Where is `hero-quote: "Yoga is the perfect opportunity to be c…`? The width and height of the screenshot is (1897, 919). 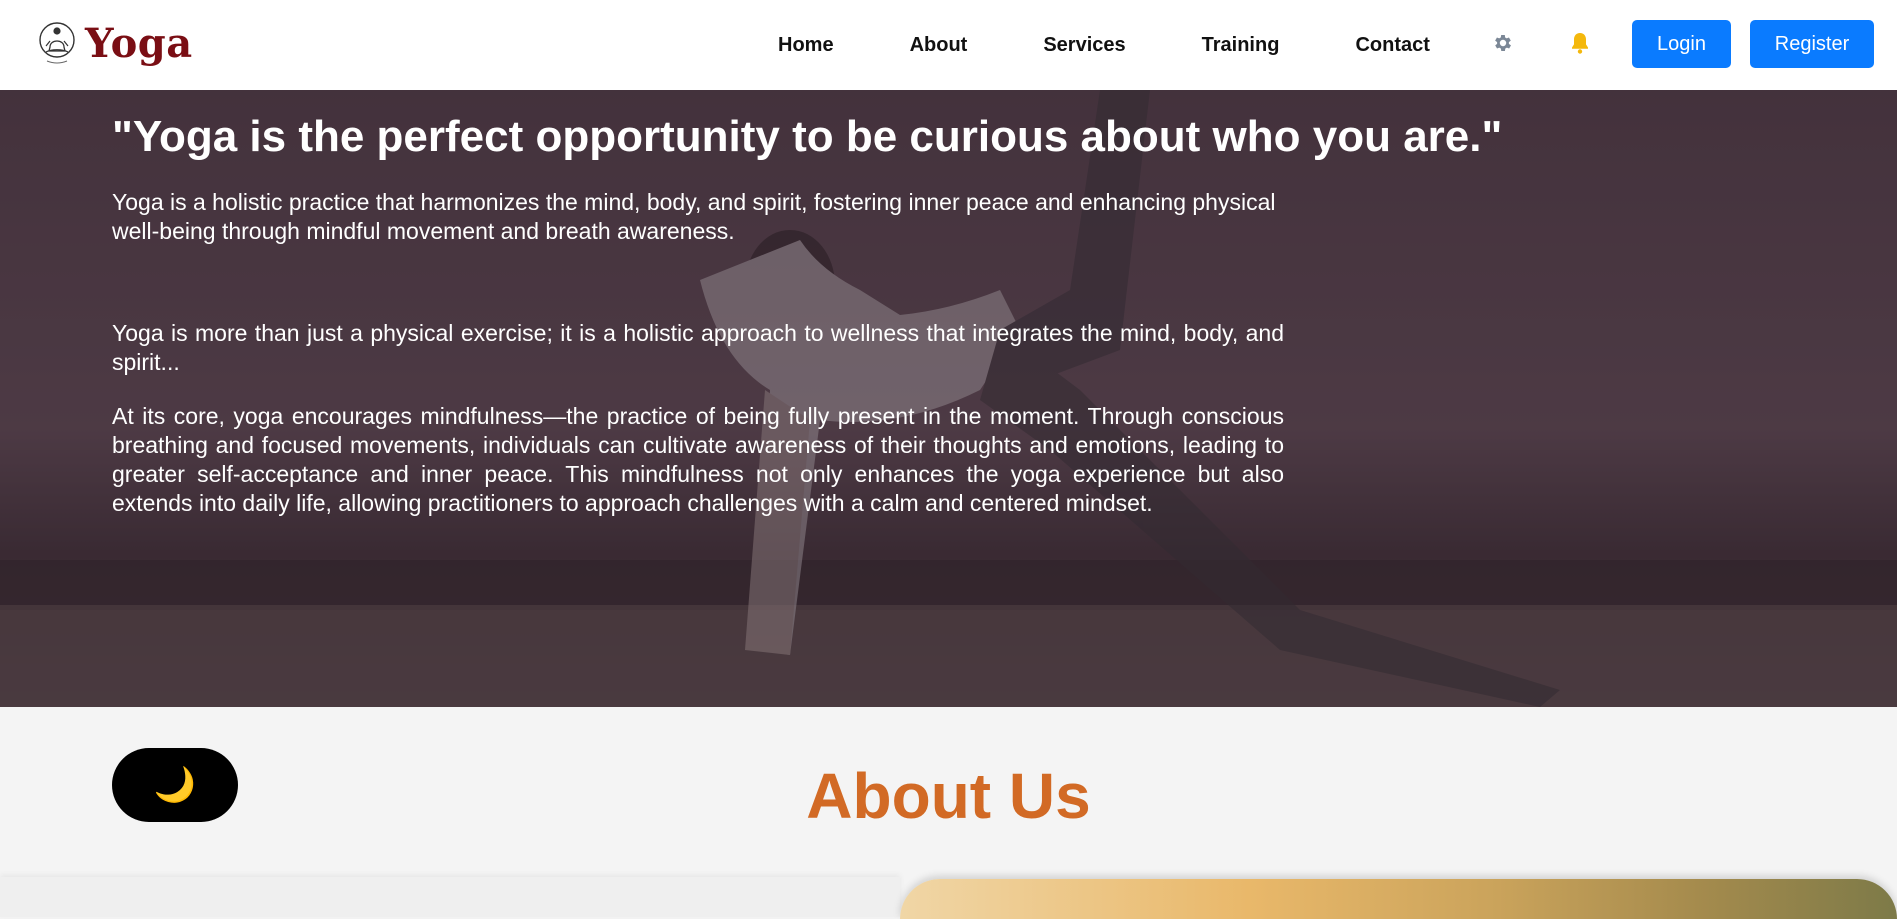
hero-quote: "Yoga is the perfect opportunity to be c… is located at coordinates (807, 136).